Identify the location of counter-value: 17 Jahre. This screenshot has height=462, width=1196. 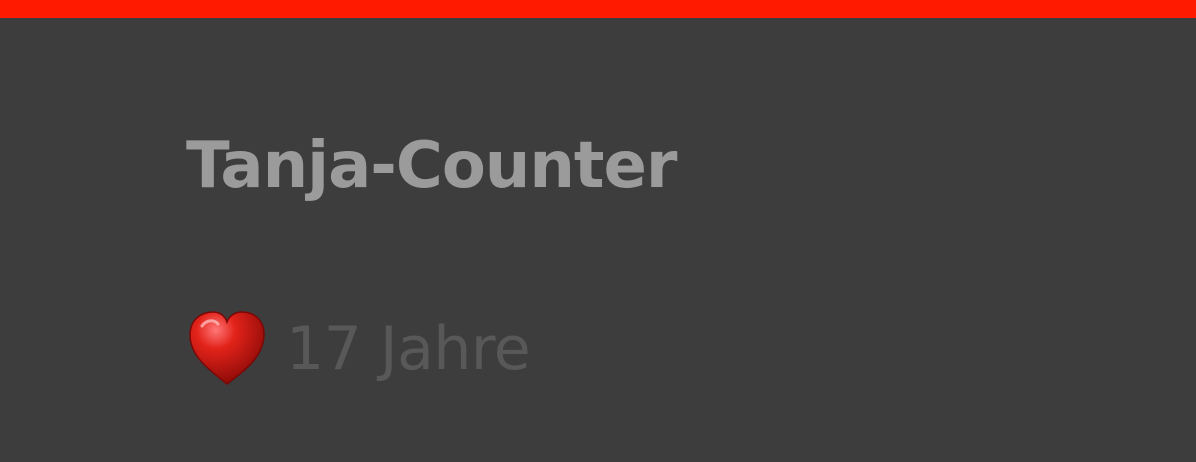
(408, 349).